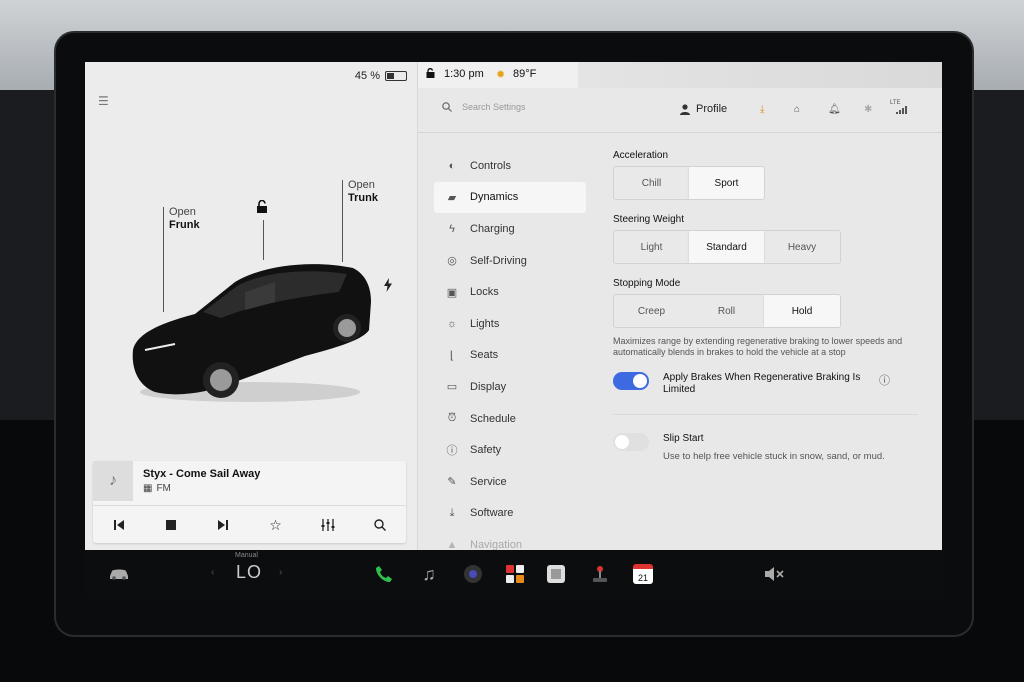 The width and height of the screenshot is (1024, 682). I want to click on slip-start-toggle, so click(631, 442).